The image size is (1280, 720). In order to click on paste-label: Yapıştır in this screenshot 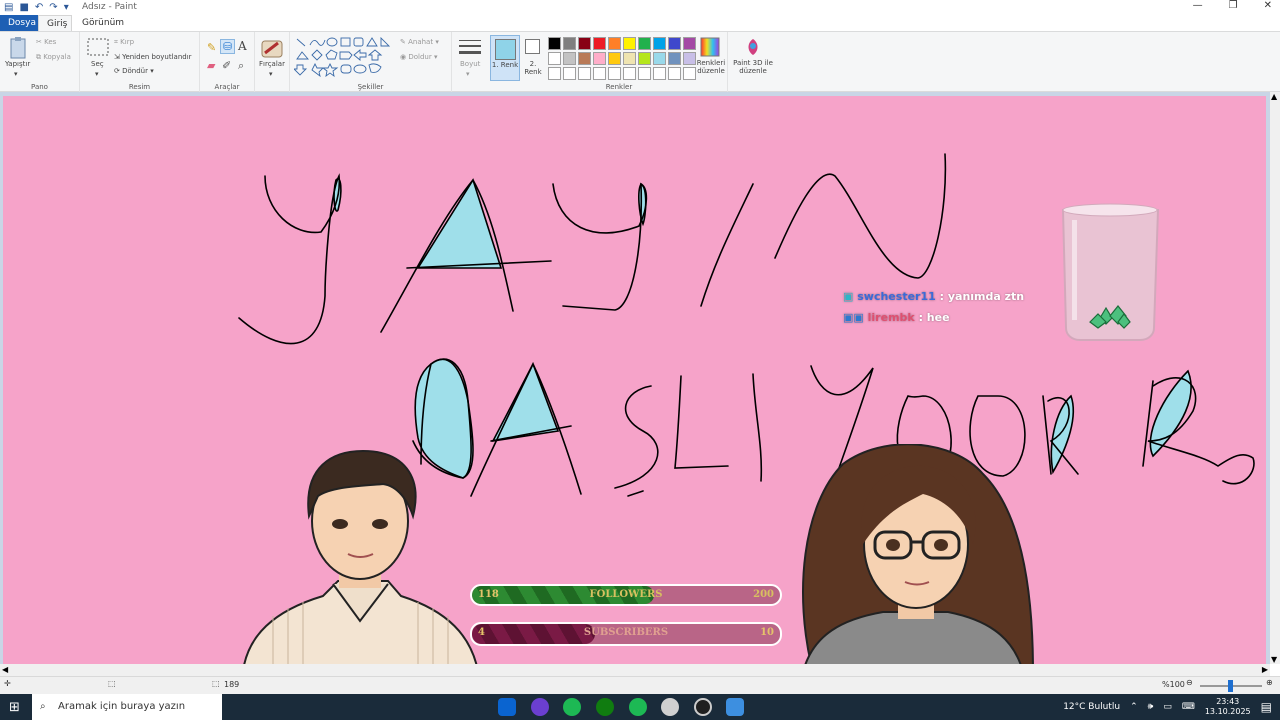, I will do `click(17, 64)`.